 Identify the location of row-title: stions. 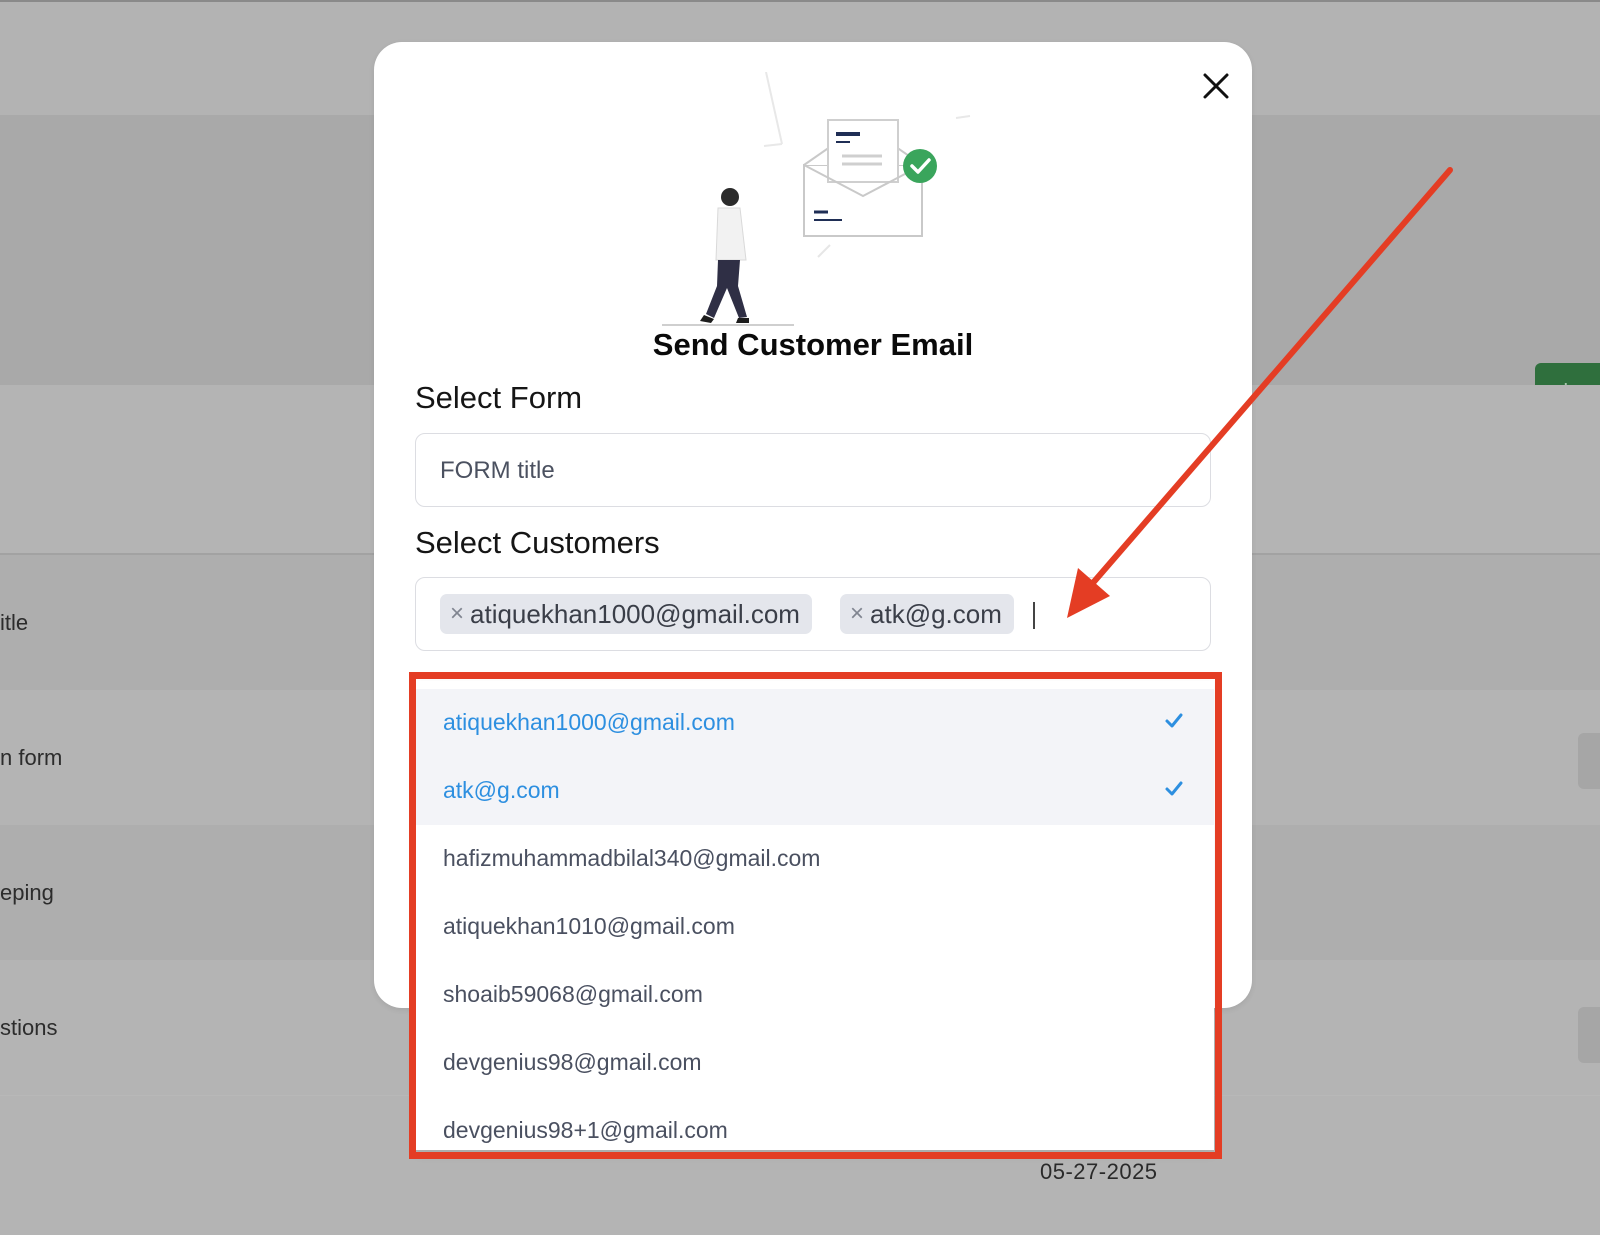
(29, 1027).